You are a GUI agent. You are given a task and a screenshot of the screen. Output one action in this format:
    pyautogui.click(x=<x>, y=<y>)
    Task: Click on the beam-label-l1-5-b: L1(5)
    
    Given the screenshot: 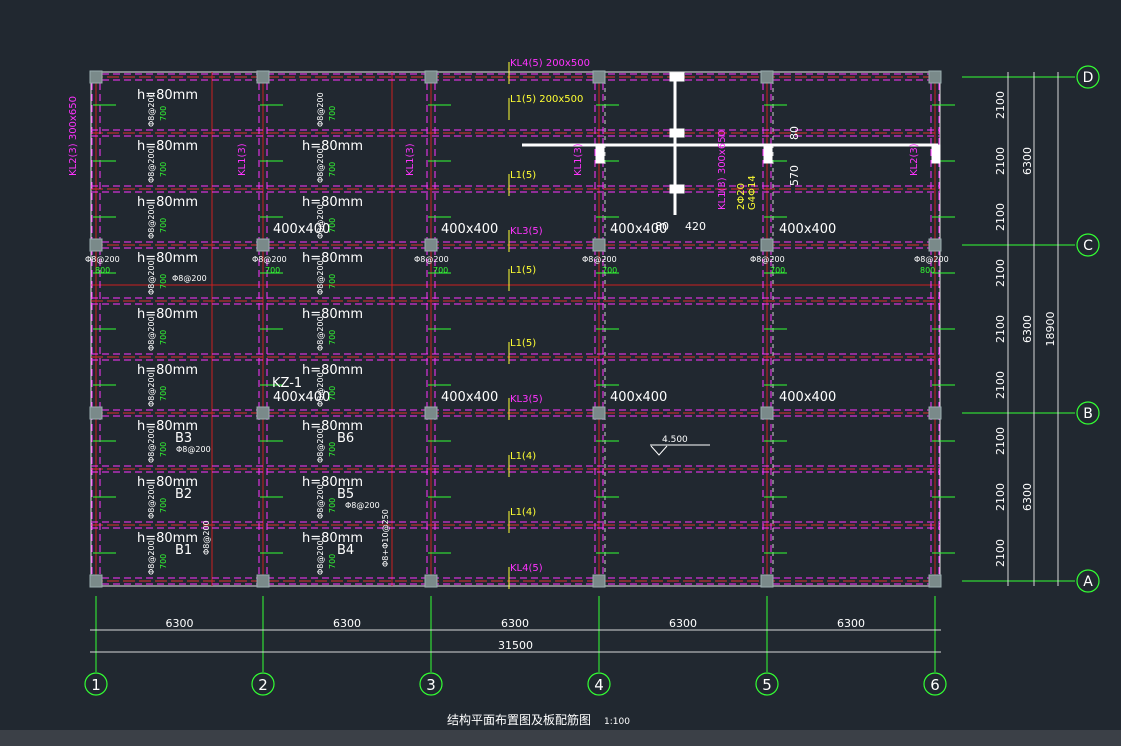 What is the action you would take?
    pyautogui.click(x=523, y=270)
    